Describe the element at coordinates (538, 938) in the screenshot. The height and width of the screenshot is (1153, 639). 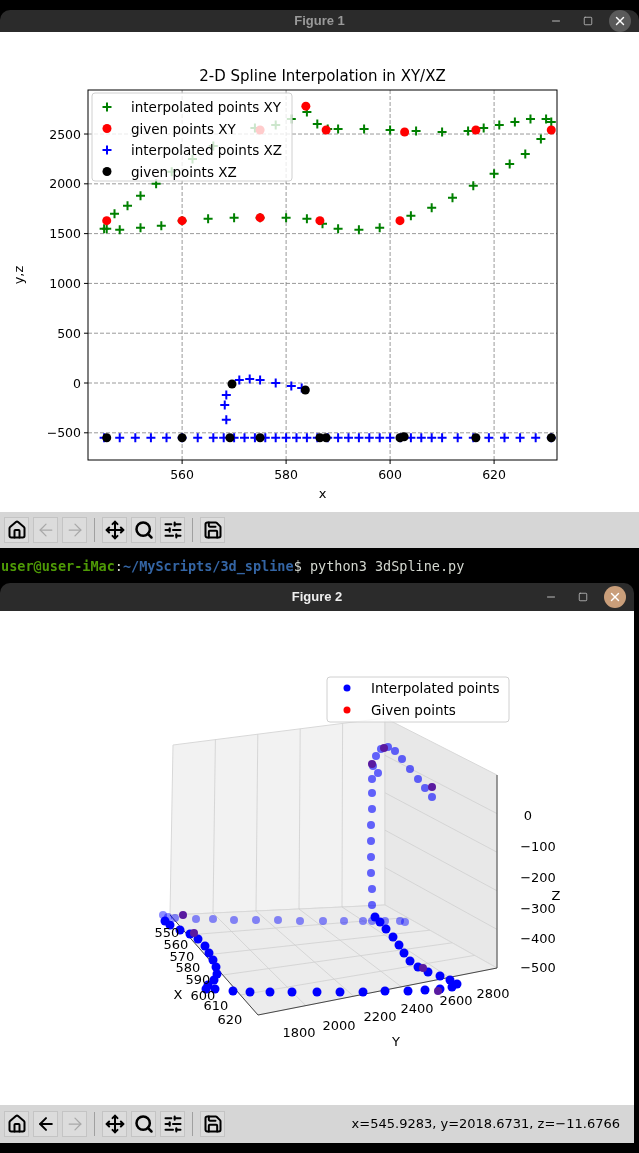
I see `tick-label: −400` at that location.